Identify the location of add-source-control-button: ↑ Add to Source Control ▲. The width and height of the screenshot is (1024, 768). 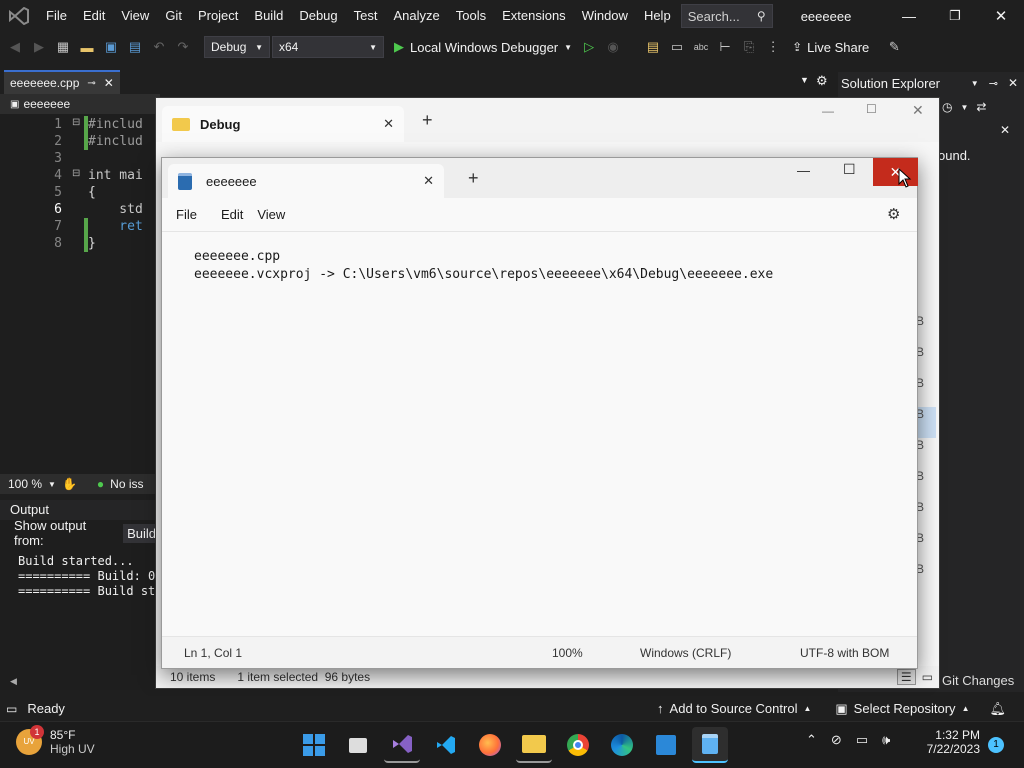
(734, 708).